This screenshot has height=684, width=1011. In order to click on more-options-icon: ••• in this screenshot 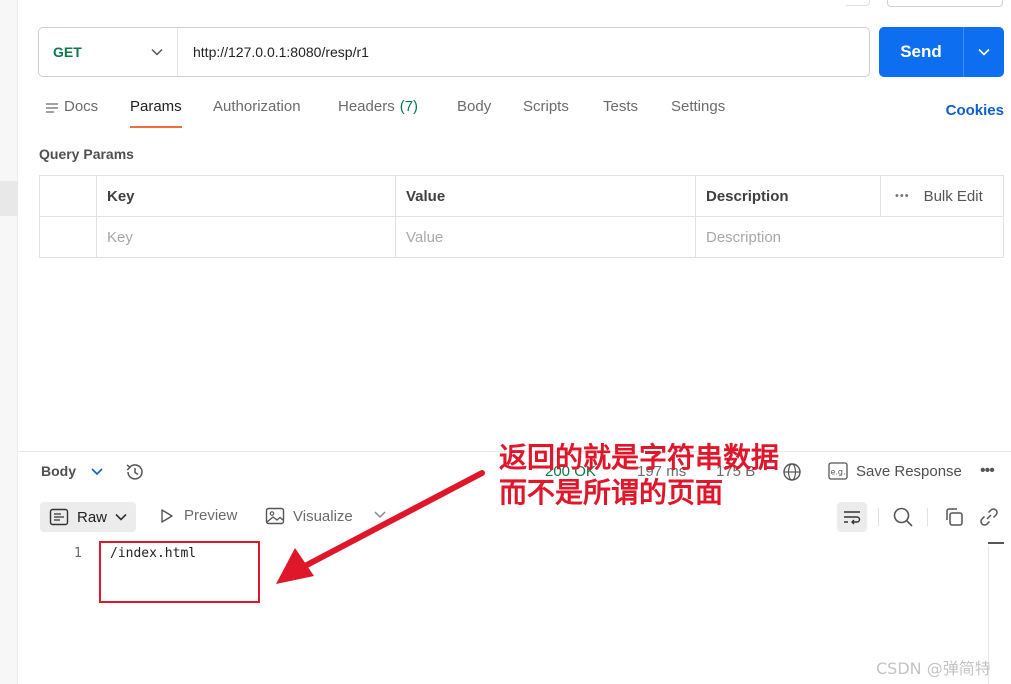, I will do `click(987, 471)`.